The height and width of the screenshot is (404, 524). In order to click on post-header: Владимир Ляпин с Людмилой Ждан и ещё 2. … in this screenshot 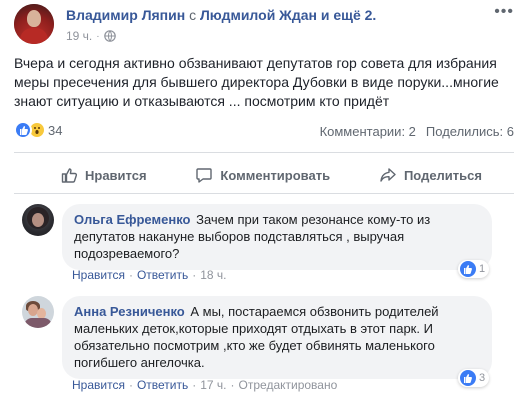, I will do `click(264, 26)`.